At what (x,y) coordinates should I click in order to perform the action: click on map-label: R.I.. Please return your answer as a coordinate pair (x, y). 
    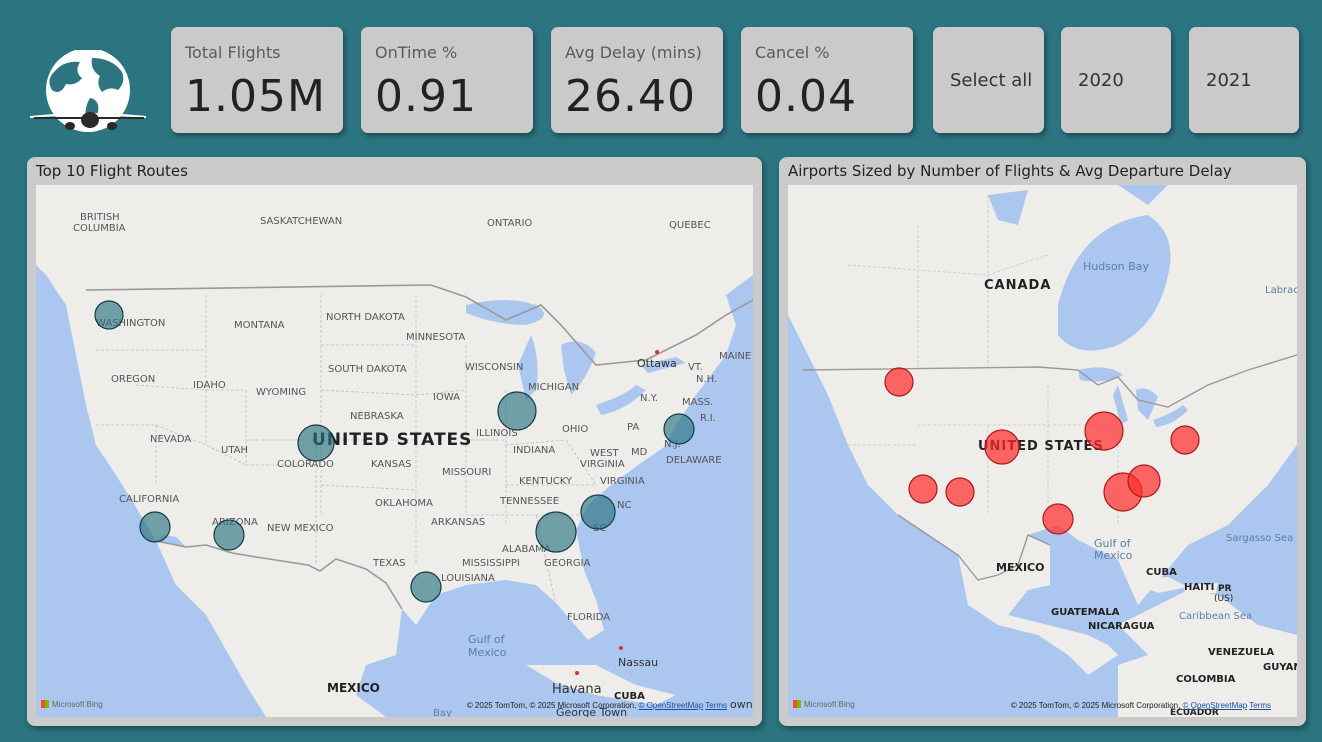
    Looking at the image, I should click on (708, 418).